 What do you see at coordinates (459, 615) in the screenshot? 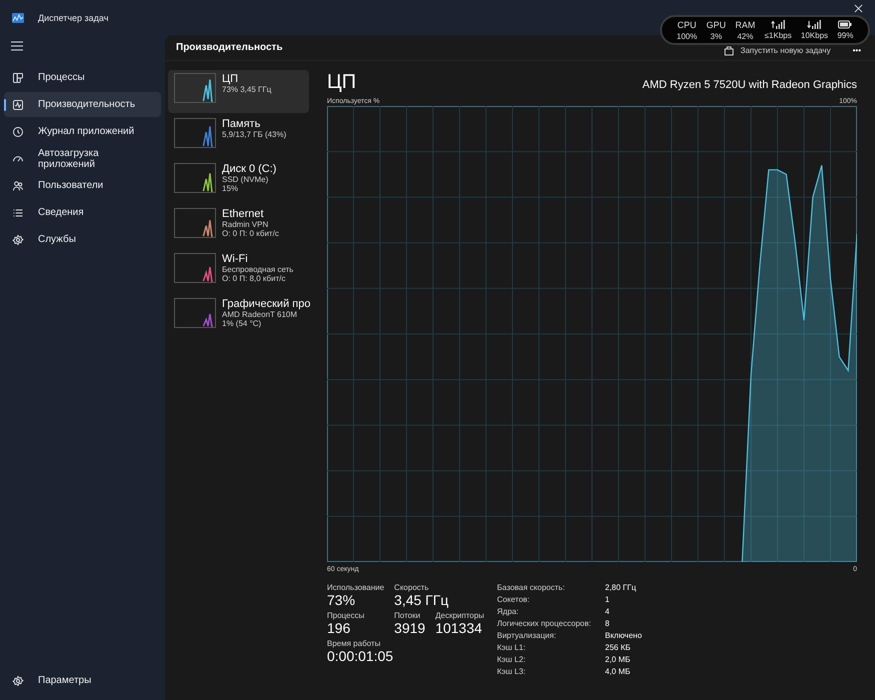
I see `stat-label: Дескрипторы` at bounding box center [459, 615].